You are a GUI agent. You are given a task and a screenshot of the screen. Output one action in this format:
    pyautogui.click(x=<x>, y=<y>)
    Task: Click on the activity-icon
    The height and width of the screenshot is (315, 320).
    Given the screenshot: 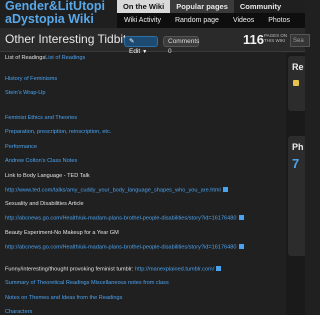 What is the action you would take?
    pyautogui.click(x=296, y=83)
    